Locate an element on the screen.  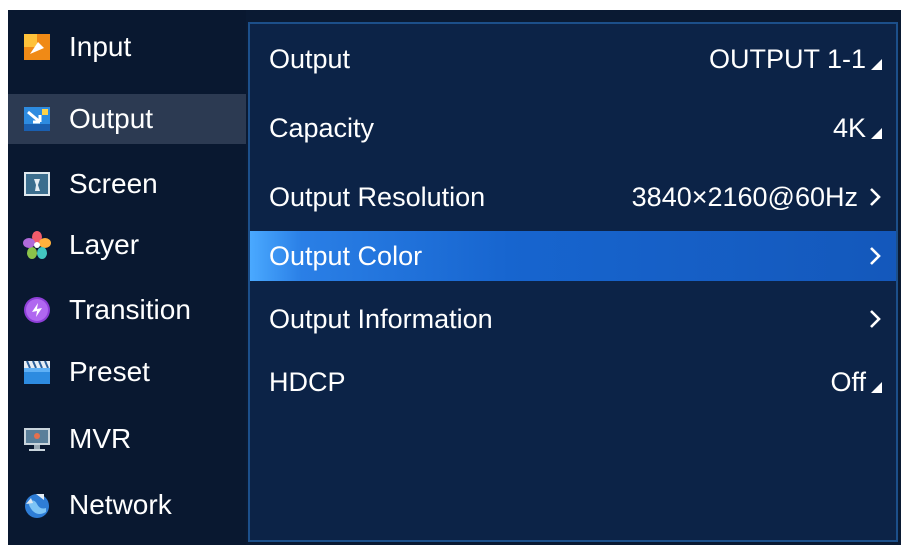
input-icon is located at coordinates (37, 47).